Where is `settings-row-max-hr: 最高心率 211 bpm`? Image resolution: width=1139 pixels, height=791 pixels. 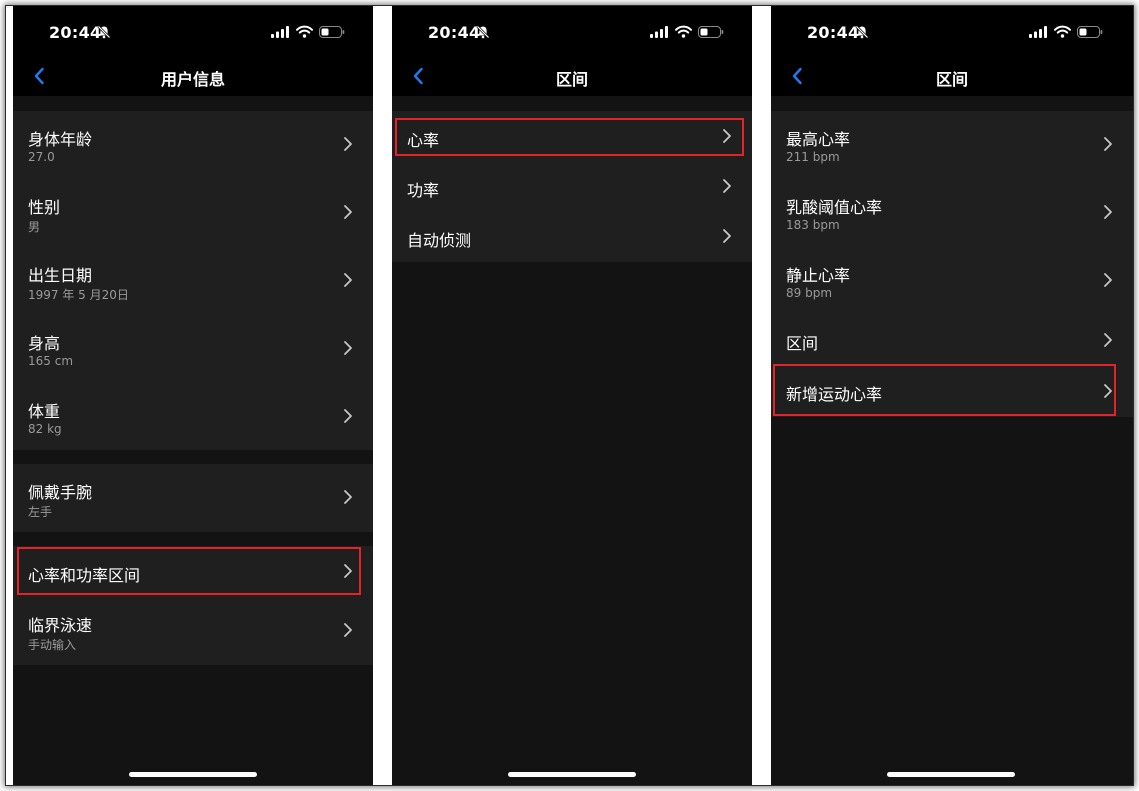 settings-row-max-hr: 最高心率 211 bpm is located at coordinates (952, 145).